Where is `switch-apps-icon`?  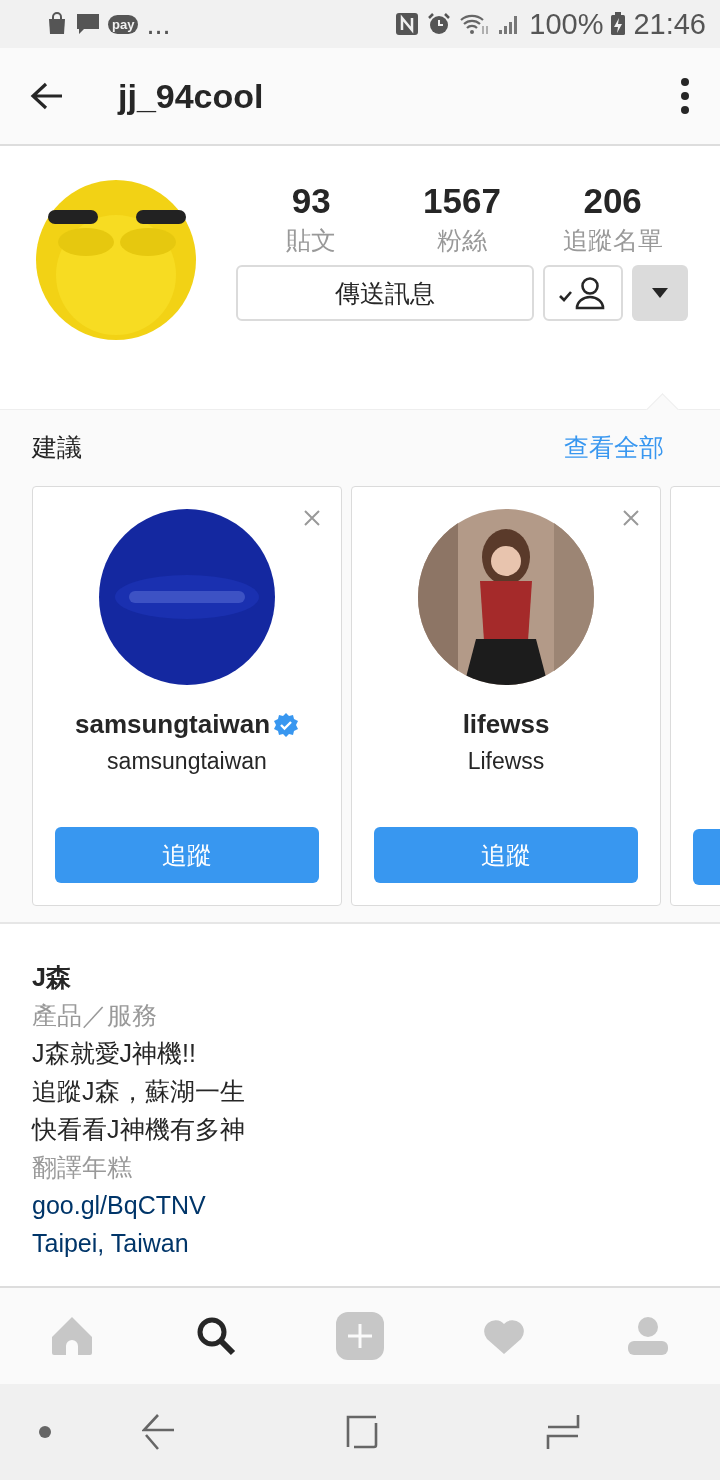 switch-apps-icon is located at coordinates (563, 1432).